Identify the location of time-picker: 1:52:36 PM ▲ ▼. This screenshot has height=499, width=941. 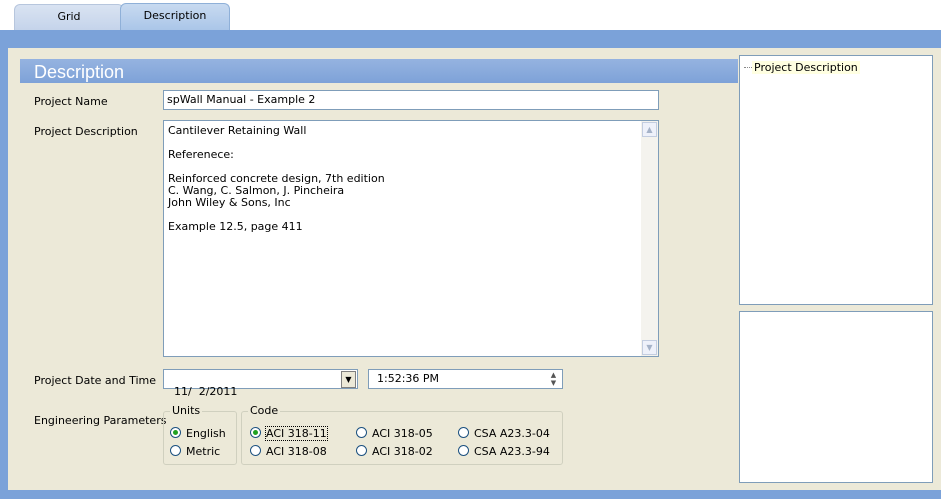
(465, 379).